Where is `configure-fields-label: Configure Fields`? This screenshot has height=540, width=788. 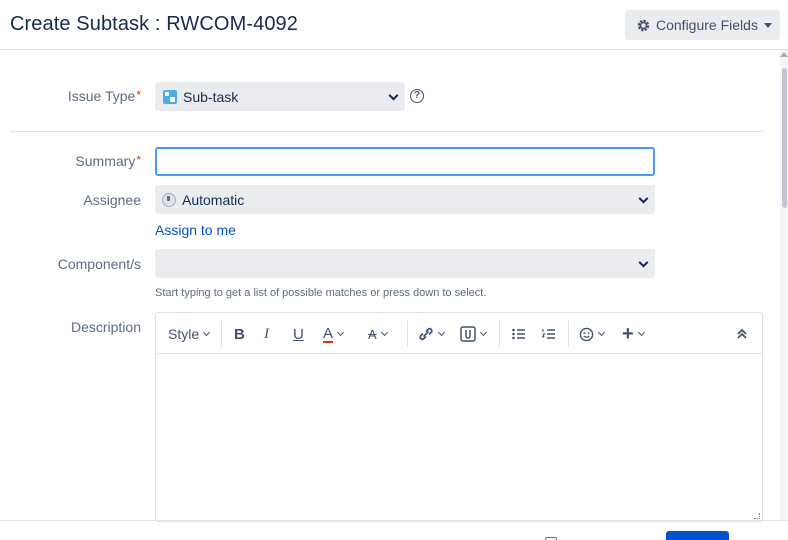
configure-fields-label: Configure Fields is located at coordinates (707, 25).